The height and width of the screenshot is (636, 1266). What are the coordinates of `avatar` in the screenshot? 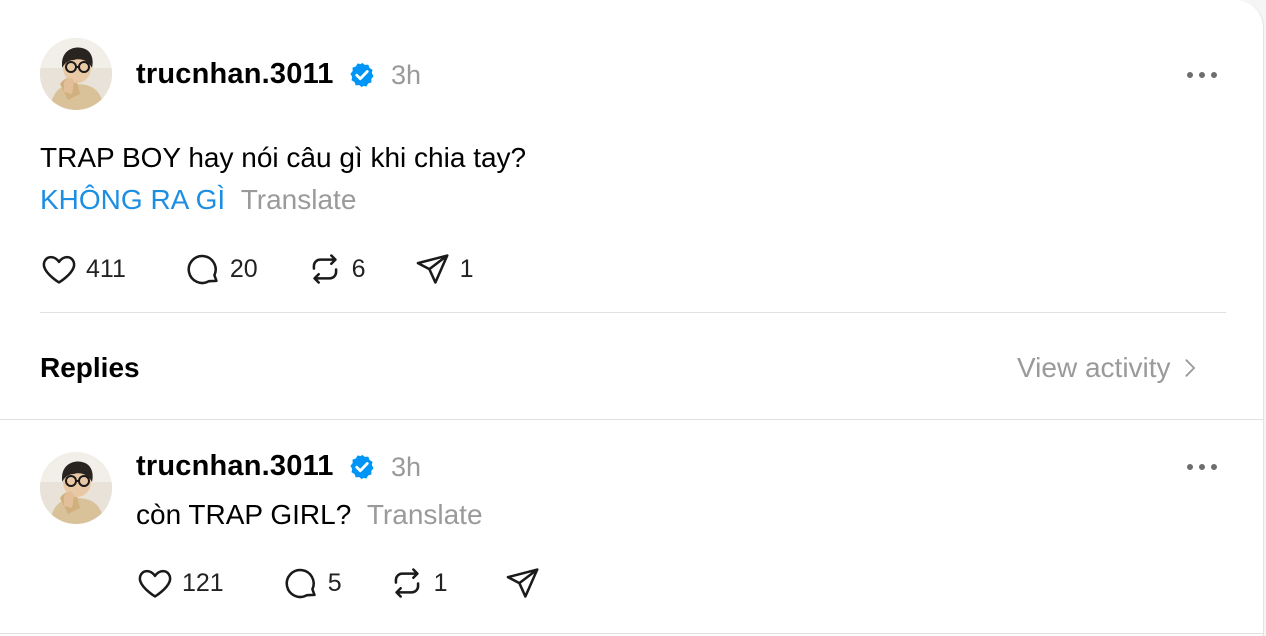 It's located at (76, 74).